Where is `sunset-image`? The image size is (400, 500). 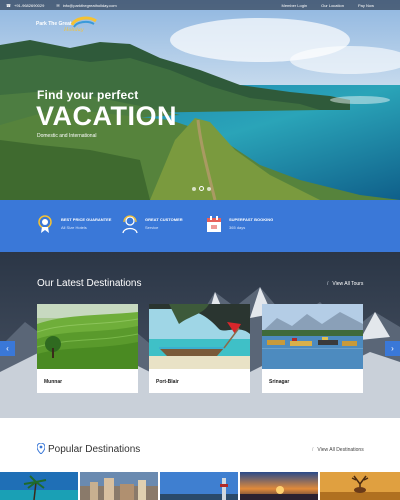 sunset-image is located at coordinates (279, 486).